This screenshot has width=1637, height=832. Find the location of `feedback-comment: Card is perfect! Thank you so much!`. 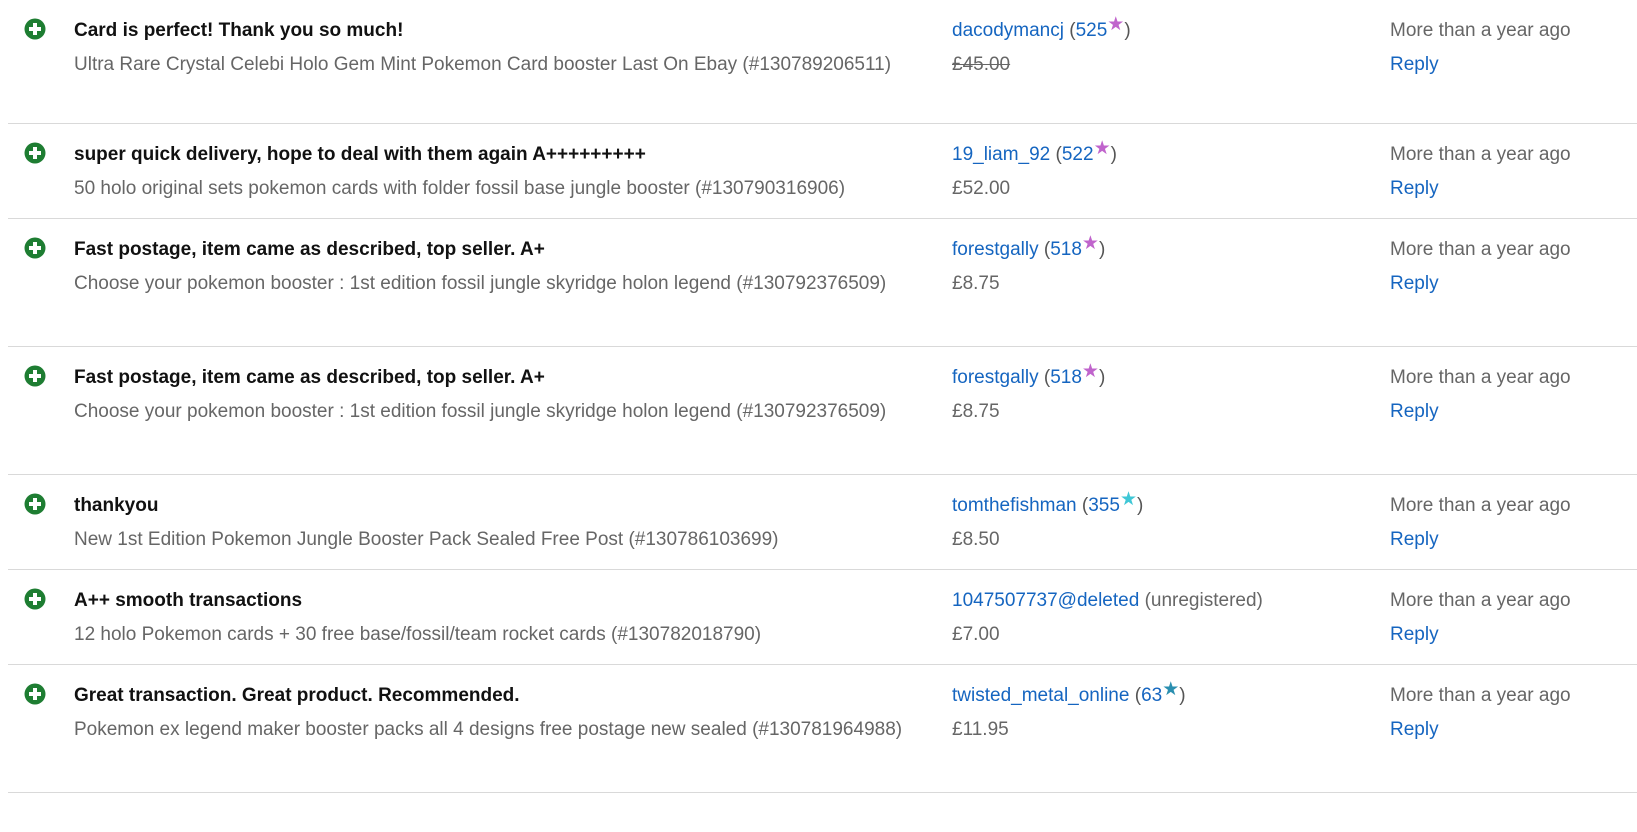

feedback-comment: Card is perfect! Thank you so much! is located at coordinates (239, 30).